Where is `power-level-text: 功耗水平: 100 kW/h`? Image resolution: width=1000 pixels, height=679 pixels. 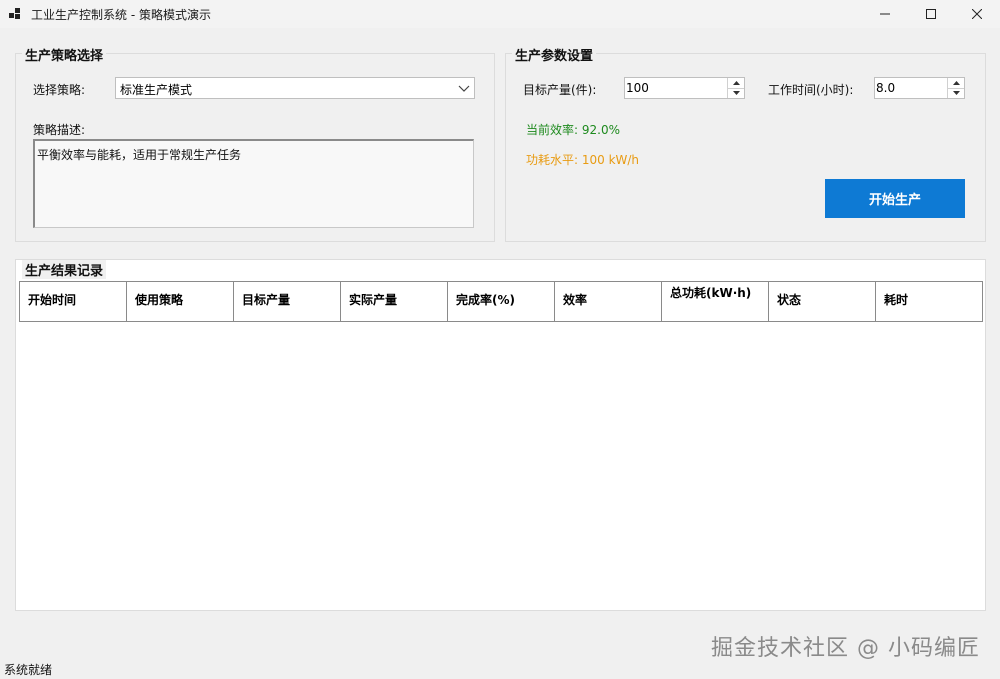 power-level-text: 功耗水平: 100 kW/h is located at coordinates (583, 160).